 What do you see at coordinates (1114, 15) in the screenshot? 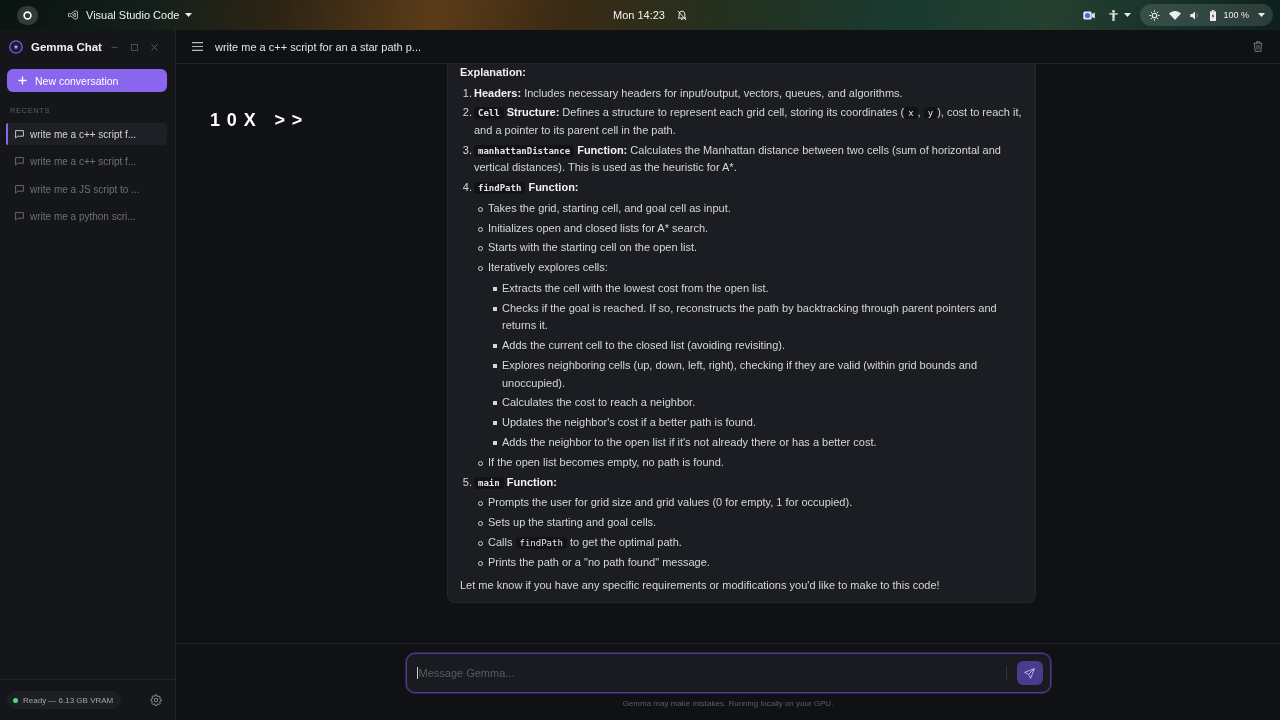
I see `accessibility-icon` at bounding box center [1114, 15].